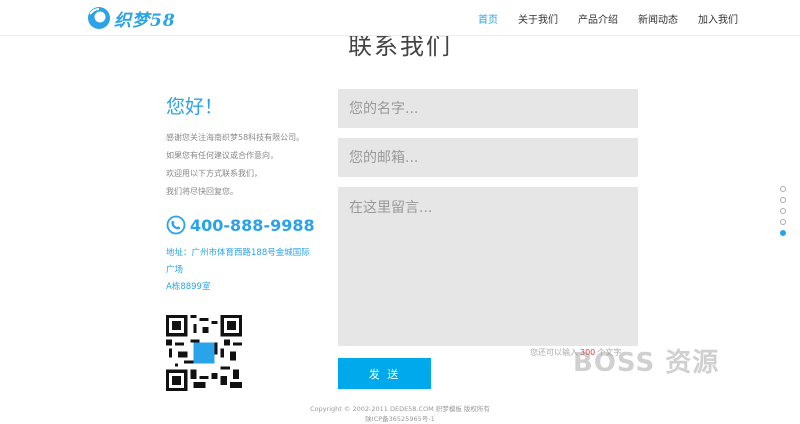 The height and width of the screenshot is (424, 800). I want to click on logo-icon, so click(99, 18).